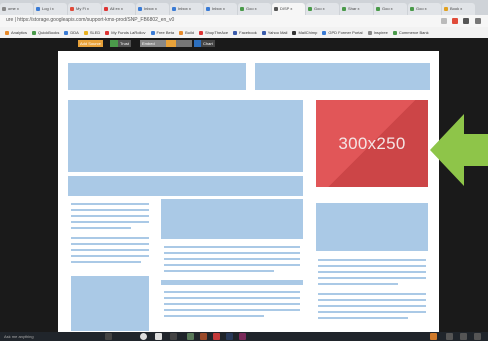  I want to click on ad-size-label: 300x250, so click(372, 143).